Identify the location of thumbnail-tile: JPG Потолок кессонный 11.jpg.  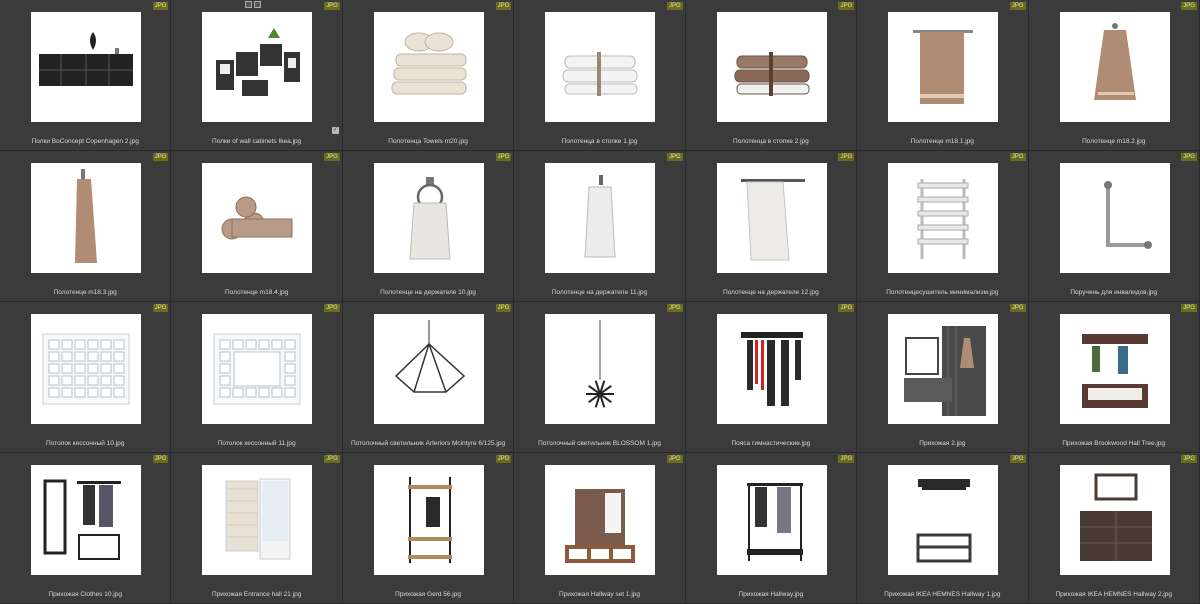
(257, 377).